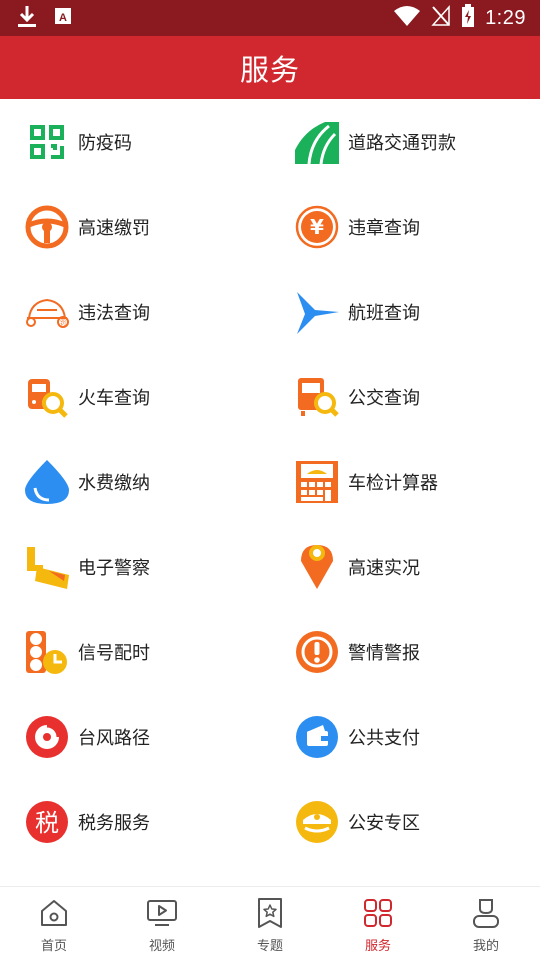 The image size is (540, 960). I want to click on road-icon, so click(317, 142).